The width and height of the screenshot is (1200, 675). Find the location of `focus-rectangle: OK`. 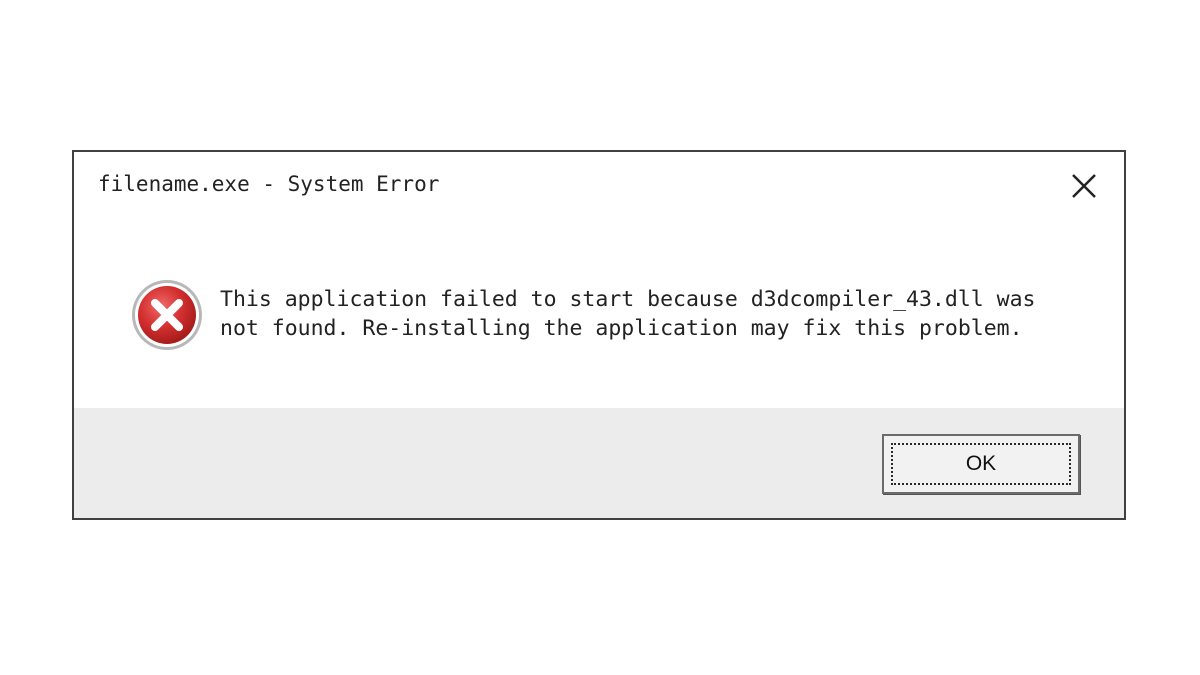

focus-rectangle: OK is located at coordinates (981, 464).